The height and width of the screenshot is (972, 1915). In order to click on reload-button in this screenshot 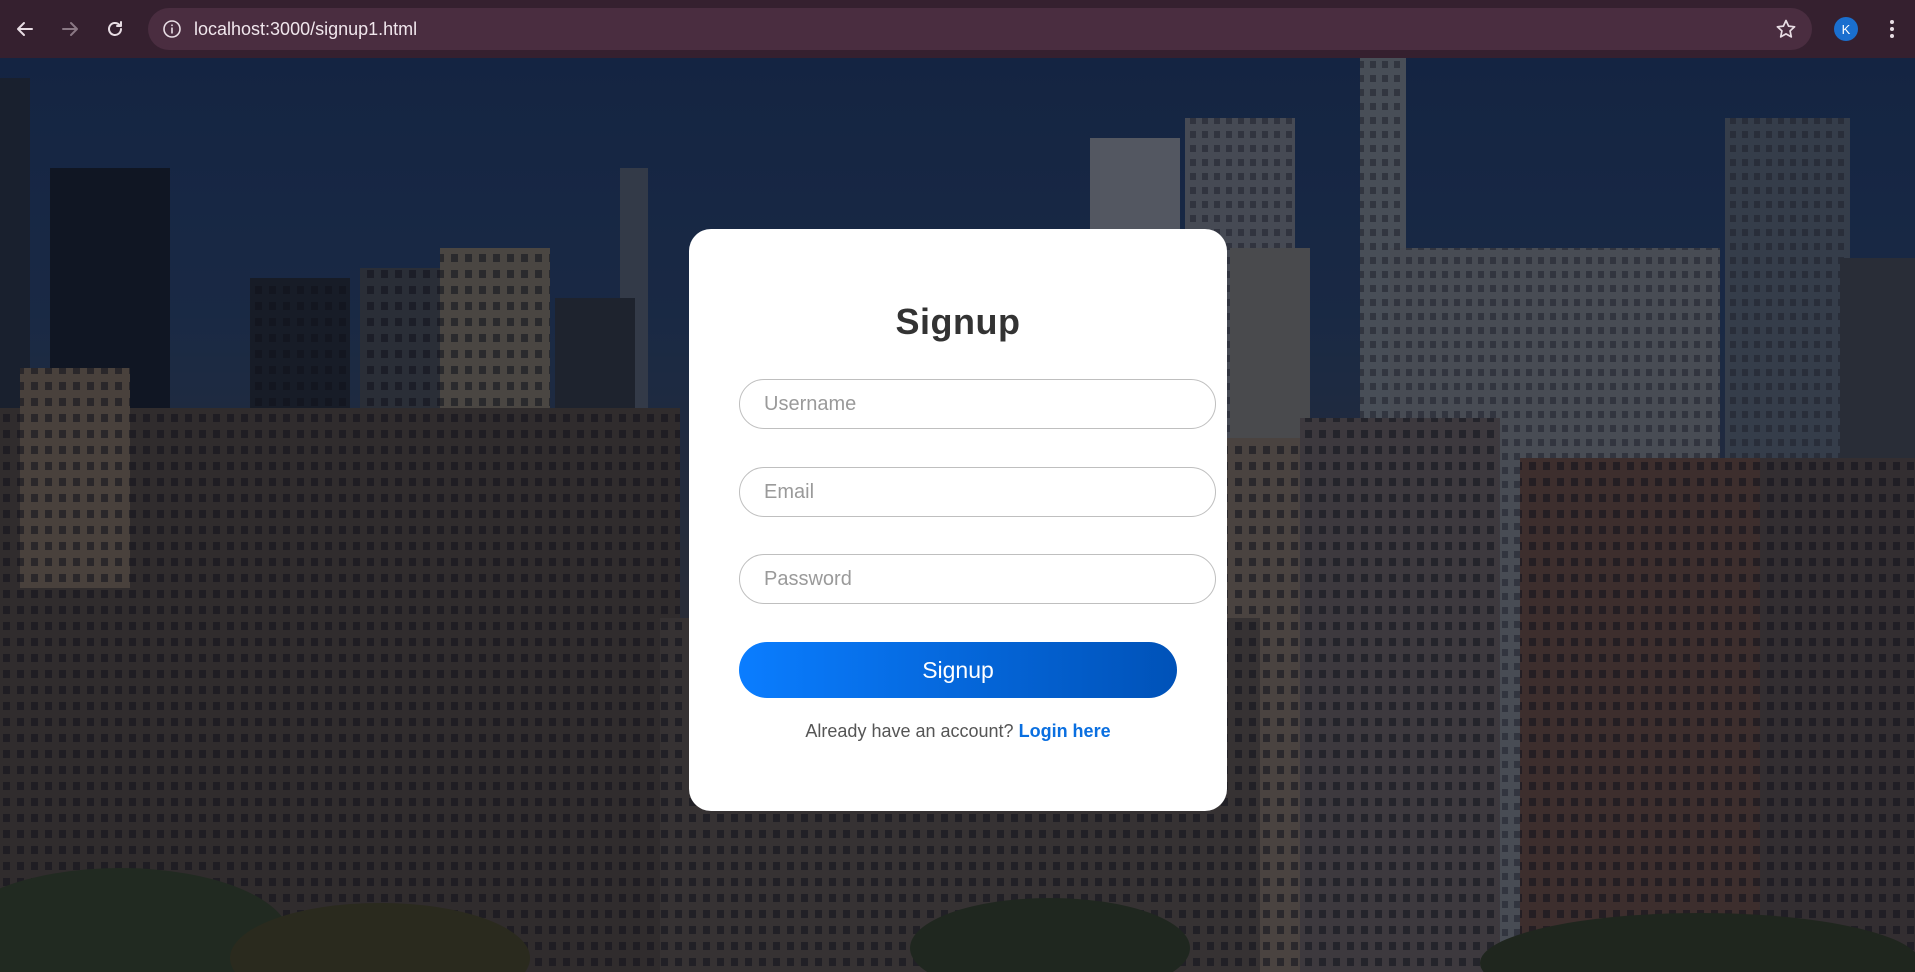, I will do `click(115, 29)`.